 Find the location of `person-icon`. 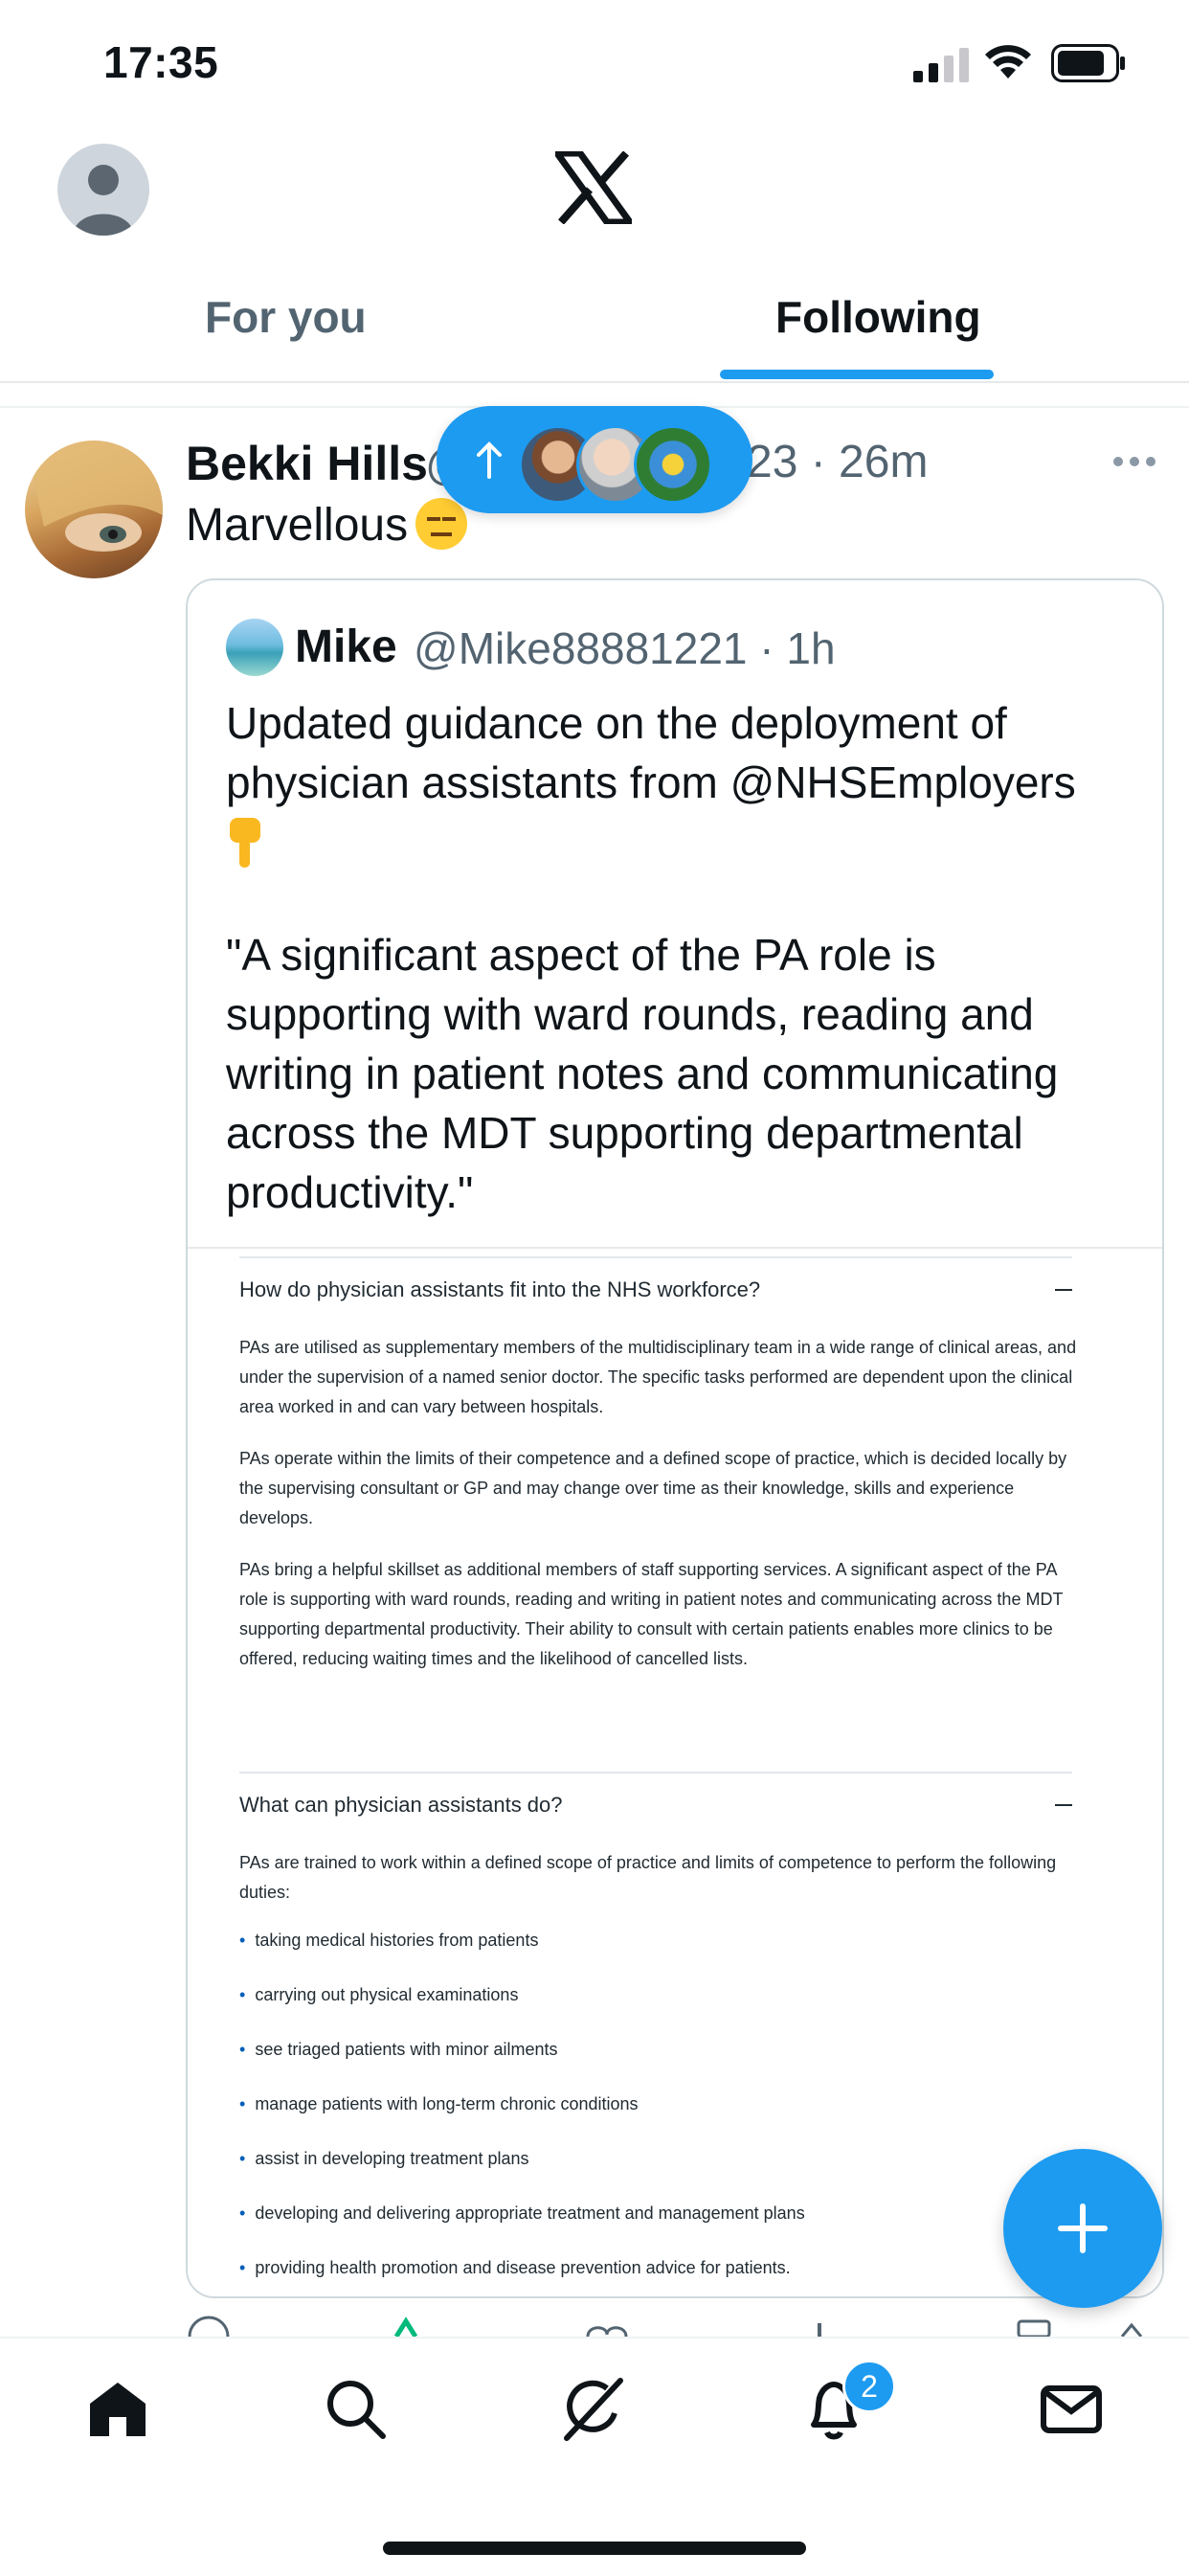

person-icon is located at coordinates (103, 200).